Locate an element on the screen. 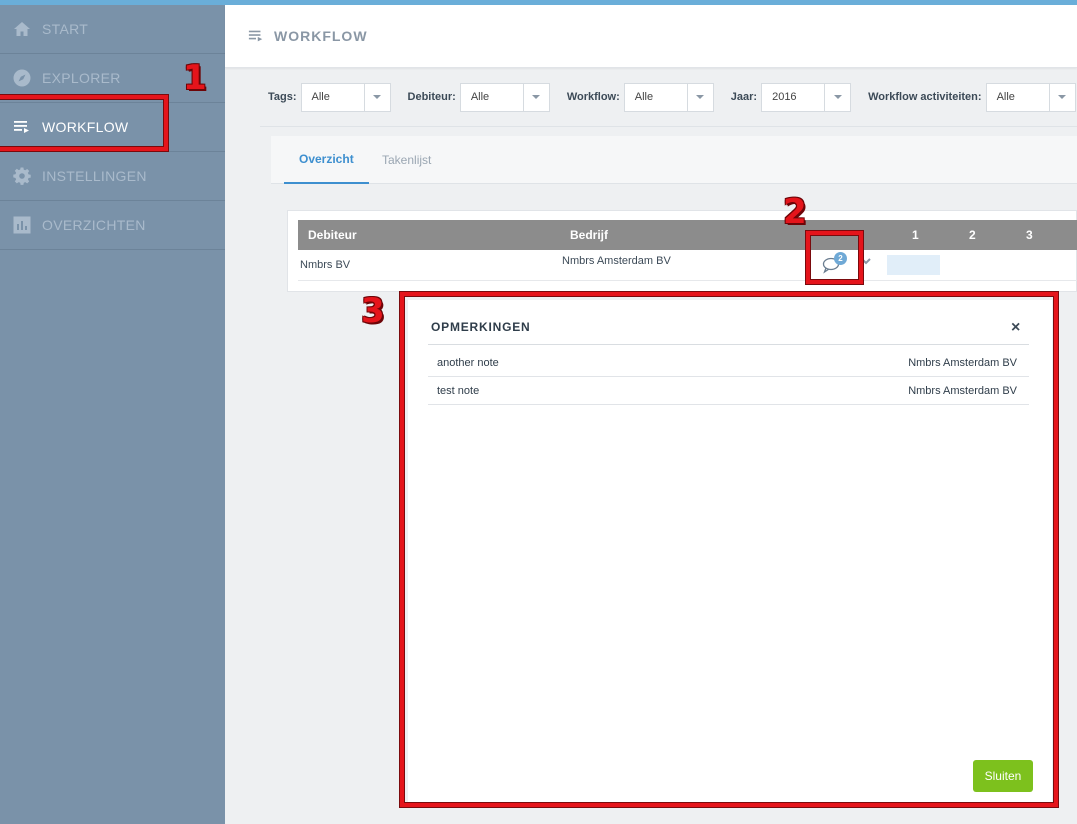 The image size is (1077, 824). annotation-number-1: 1 is located at coordinates (195, 78).